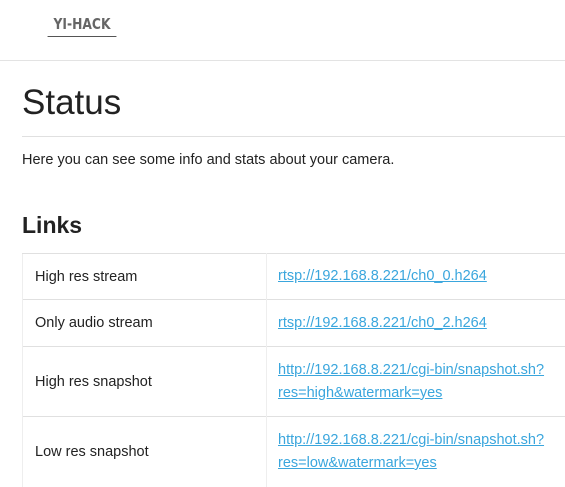  What do you see at coordinates (71, 103) in the screenshot?
I see `page-title: Status` at bounding box center [71, 103].